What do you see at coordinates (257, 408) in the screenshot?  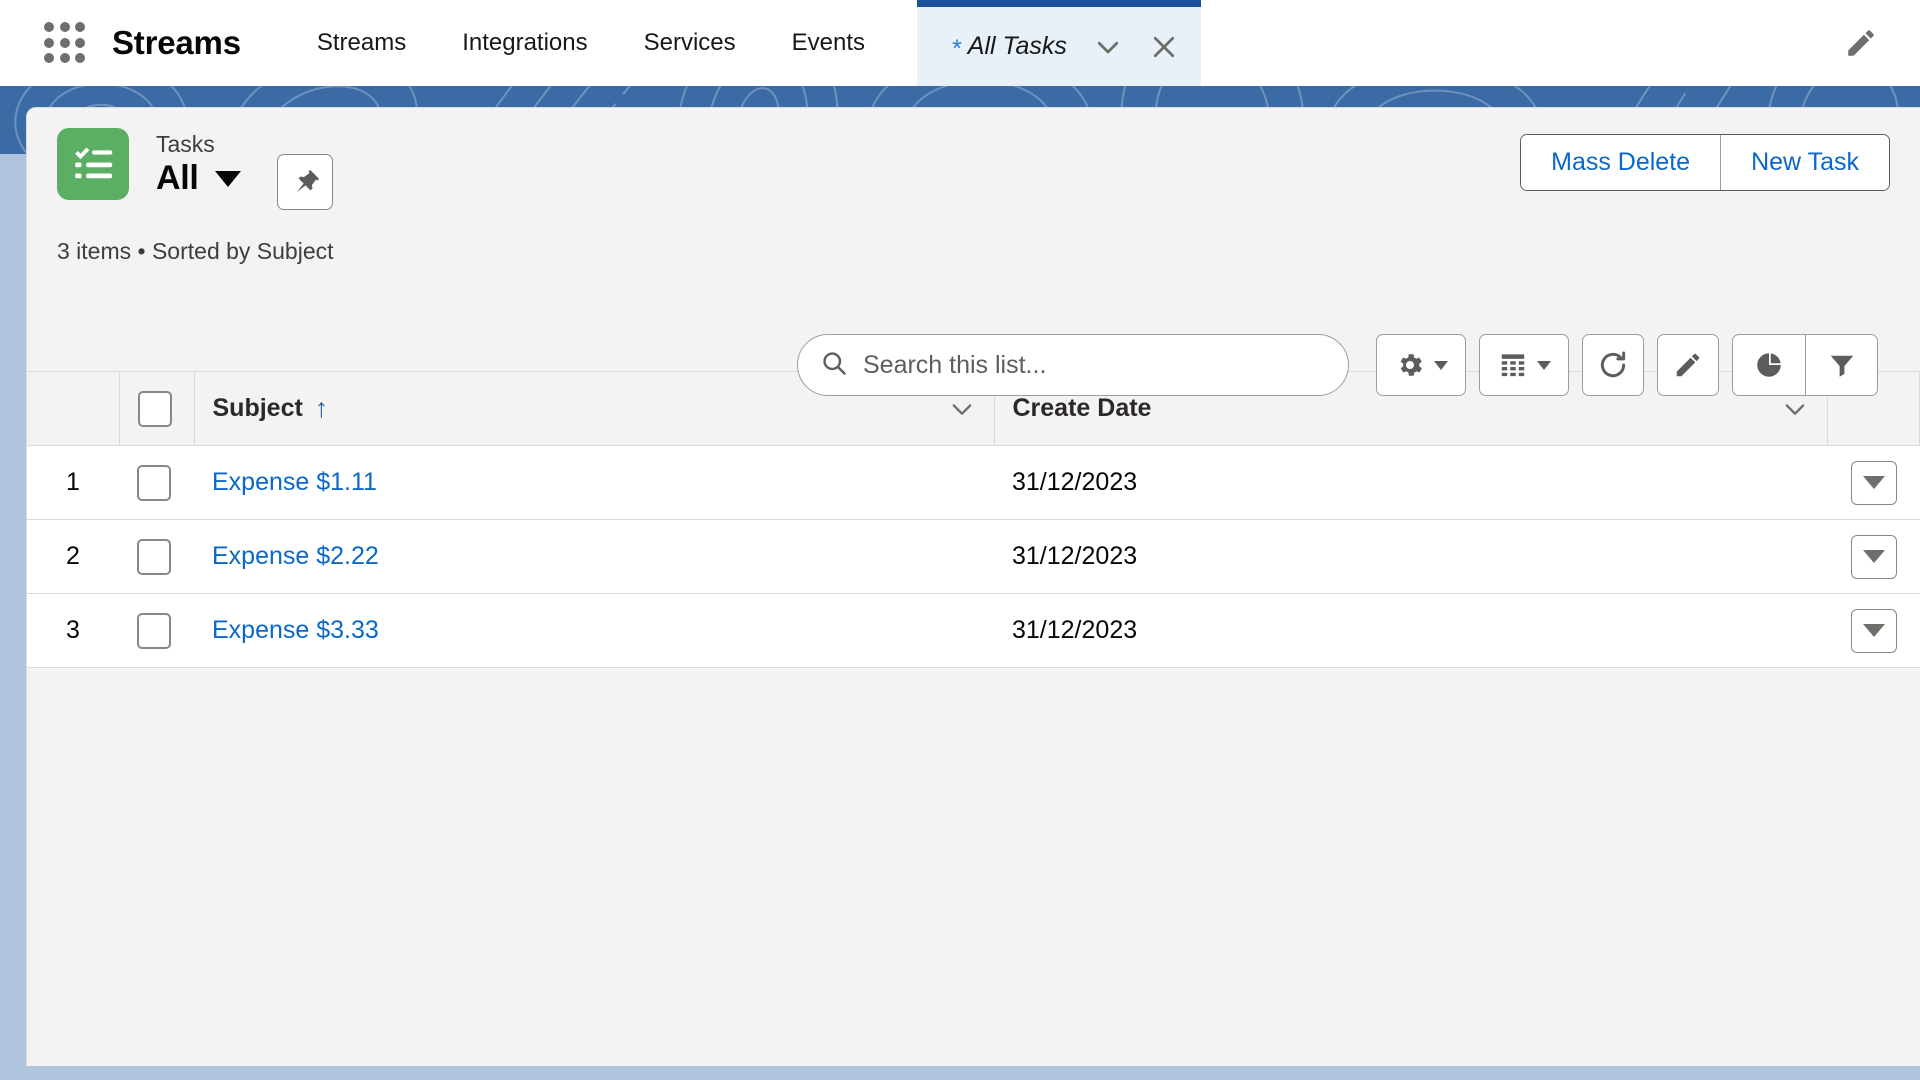 I see `column-label-subject: Subject` at bounding box center [257, 408].